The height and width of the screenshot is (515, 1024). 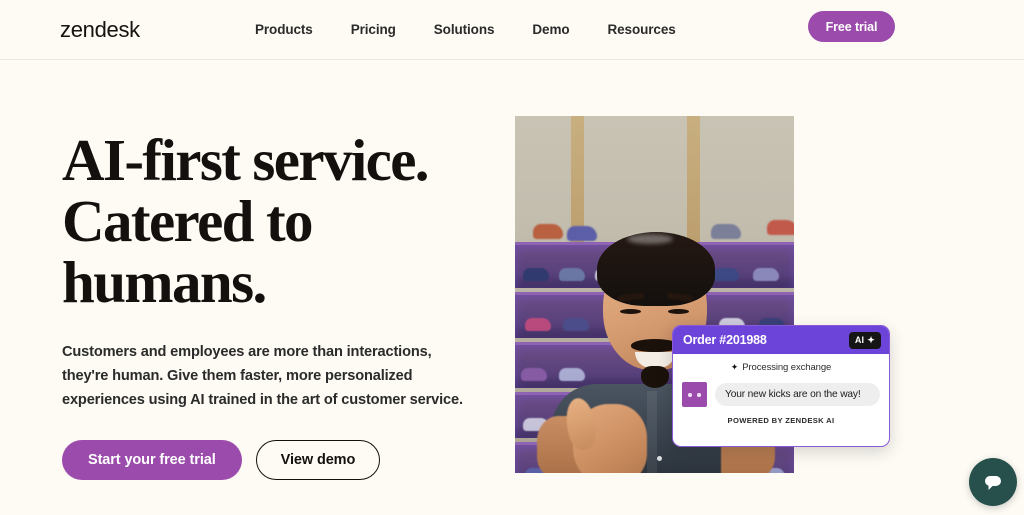 What do you see at coordinates (725, 340) in the screenshot?
I see `order-title: Order #201988` at bounding box center [725, 340].